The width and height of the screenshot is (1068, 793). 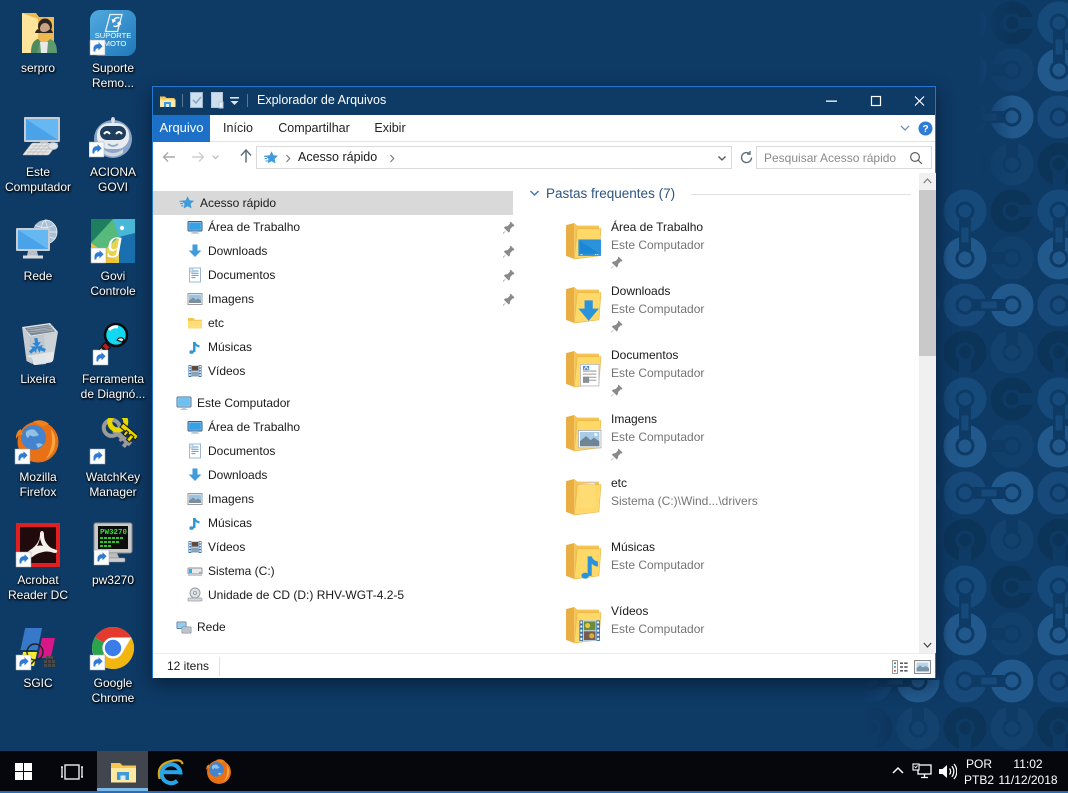 I want to click on svg-text: g, so click(x=115, y=241).